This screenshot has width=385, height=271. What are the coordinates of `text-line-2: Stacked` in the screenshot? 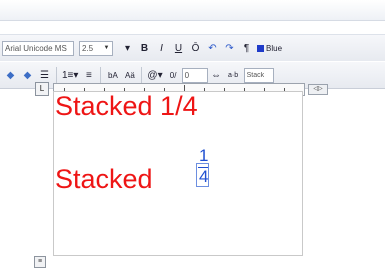 It's located at (104, 179).